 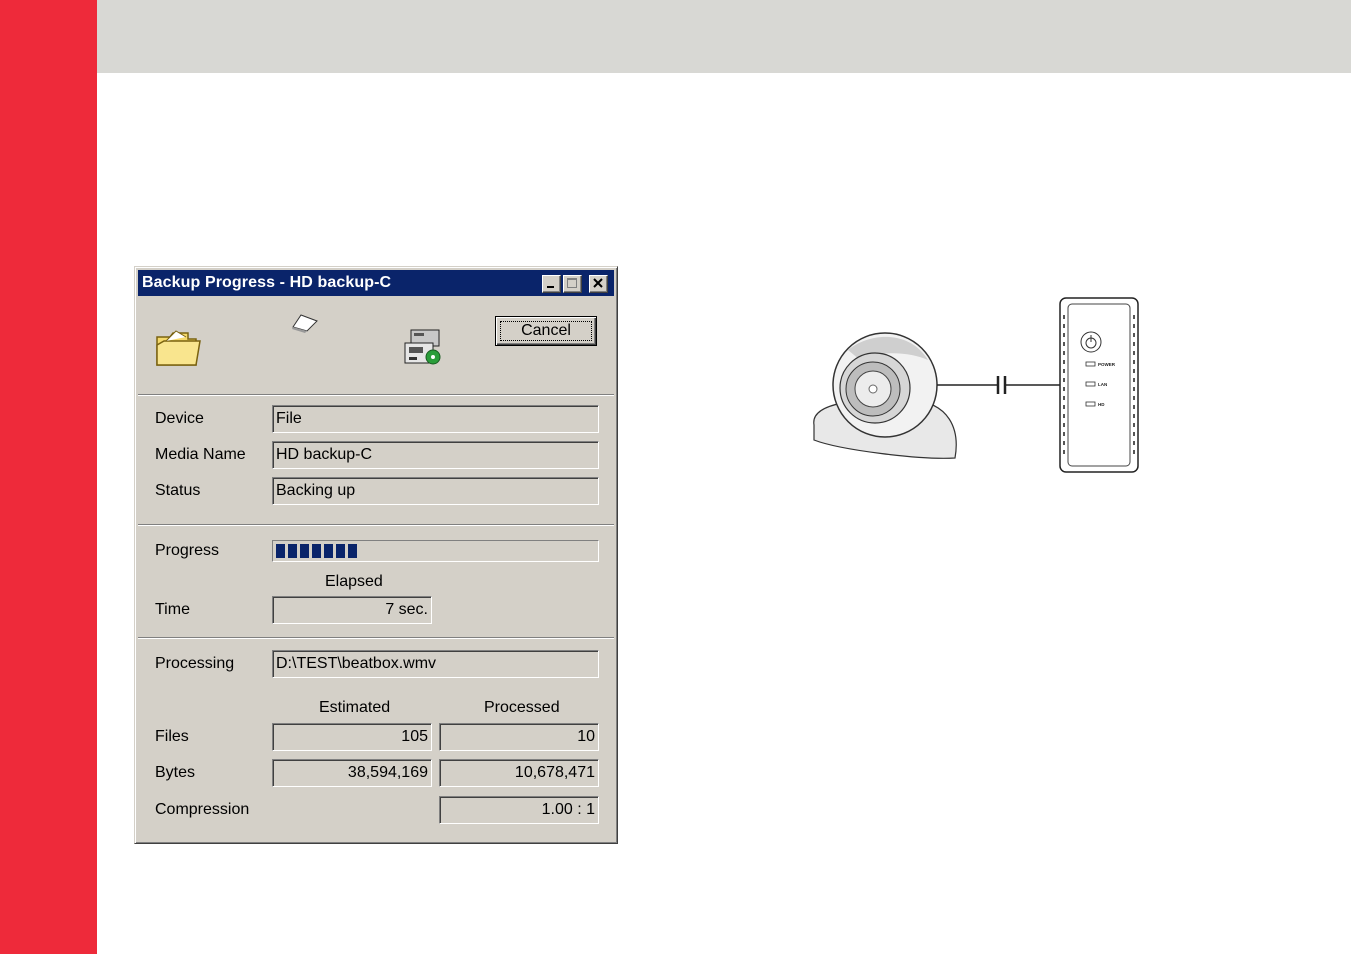 What do you see at coordinates (724, 36) in the screenshot?
I see `top-header-band` at bounding box center [724, 36].